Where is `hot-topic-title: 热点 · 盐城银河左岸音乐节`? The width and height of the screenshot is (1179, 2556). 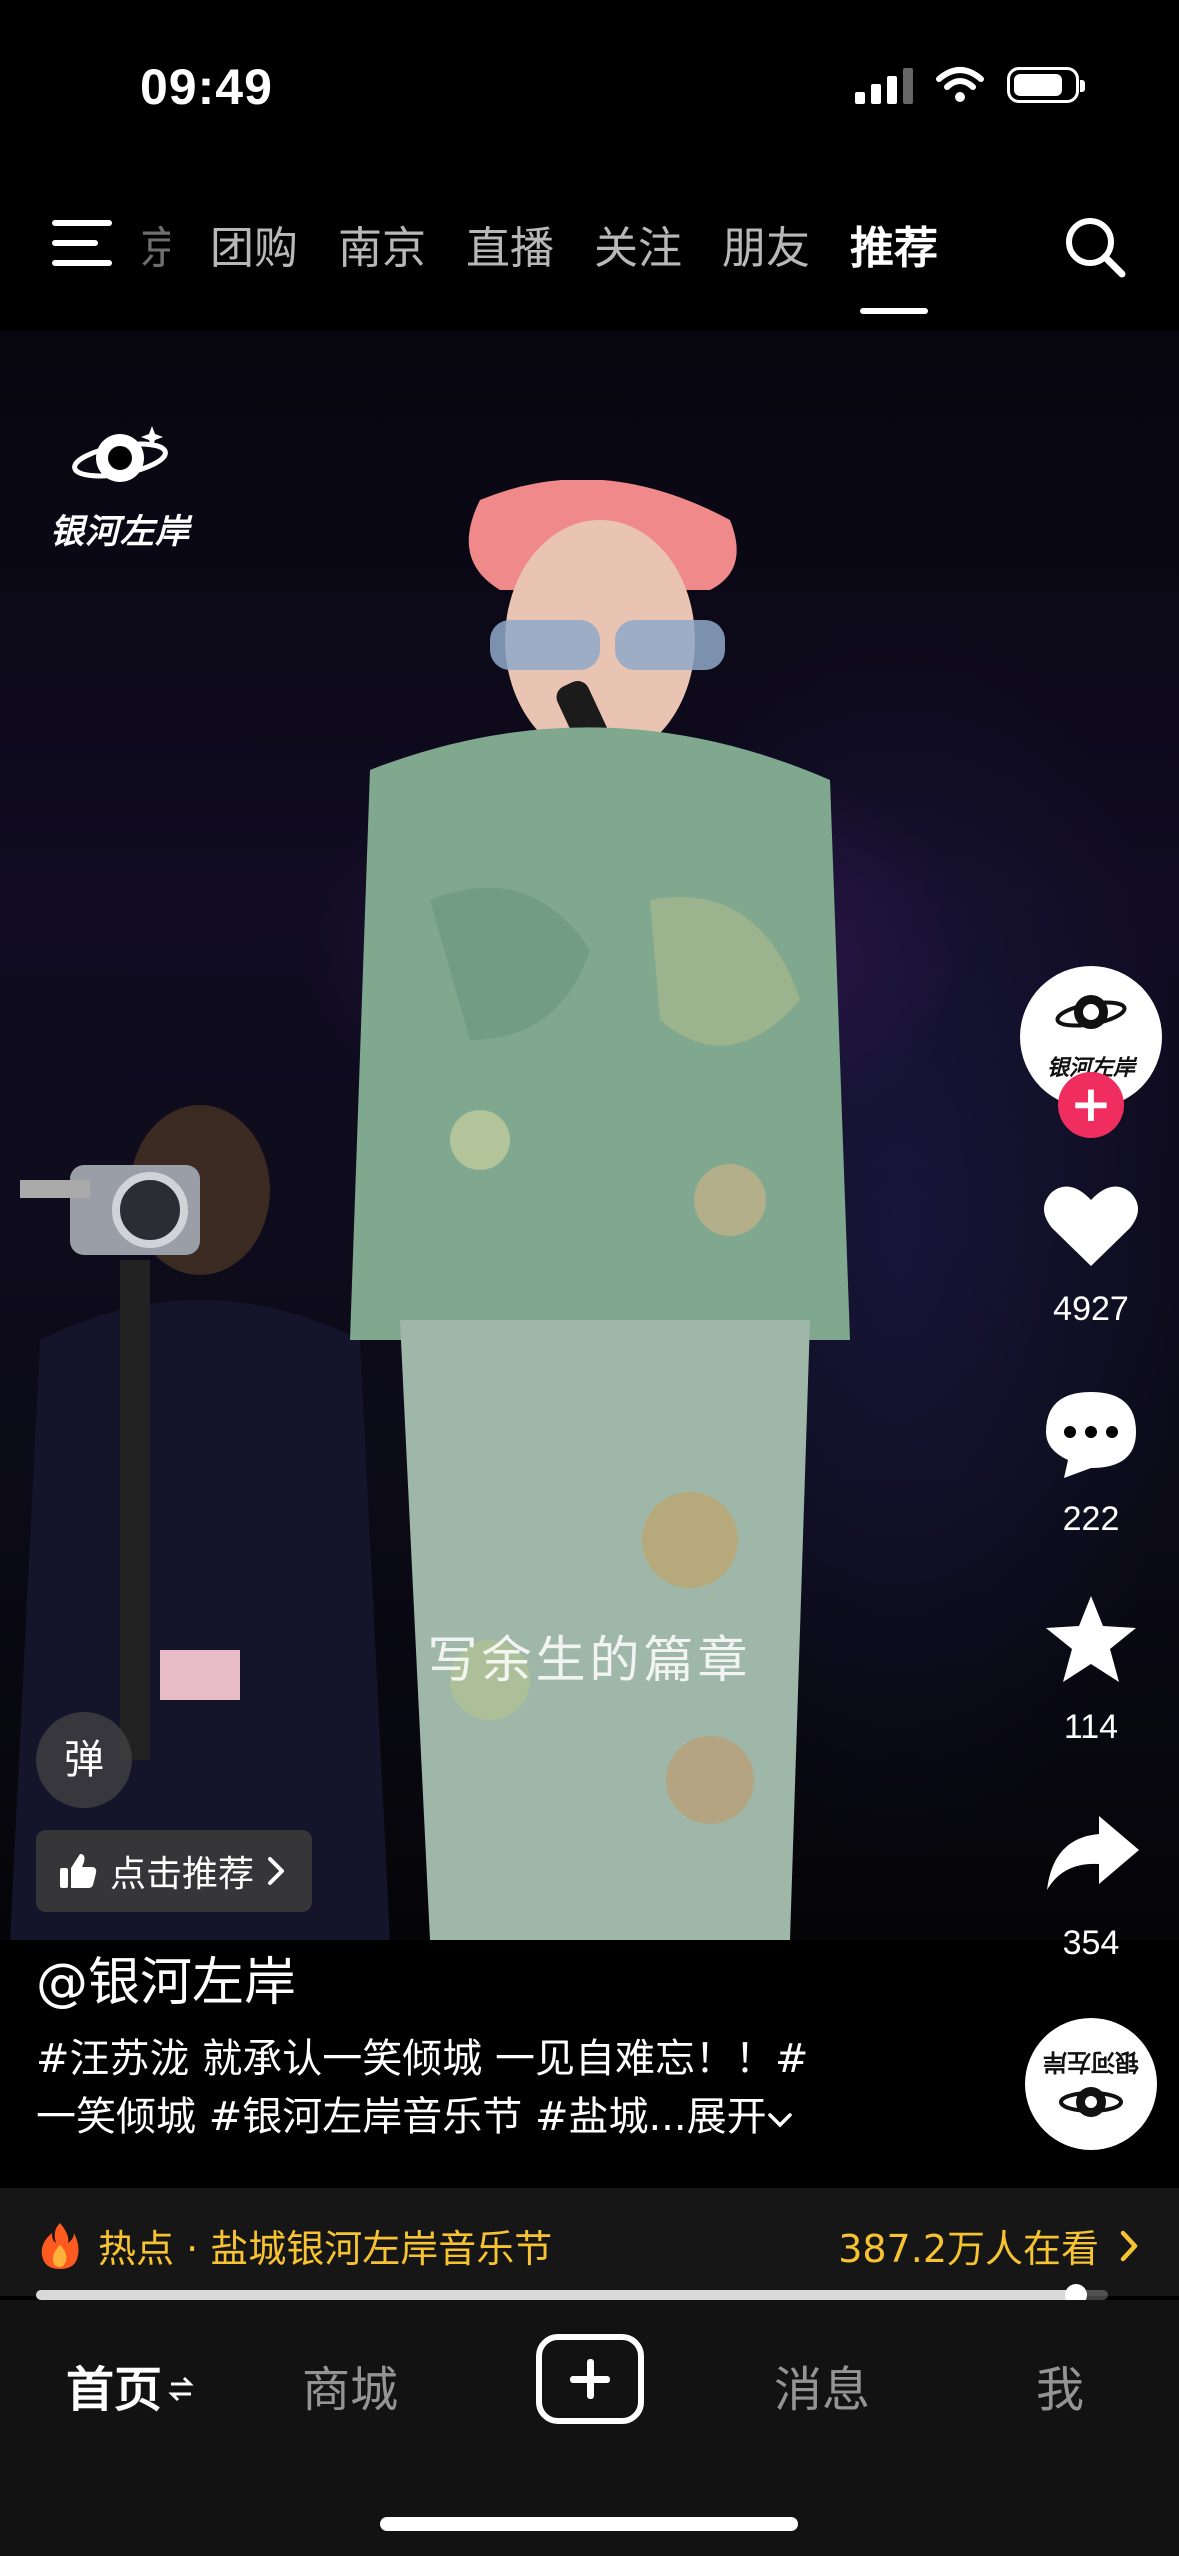 hot-topic-title: 热点 · 盐城银河左岸音乐节 is located at coordinates (296, 2245).